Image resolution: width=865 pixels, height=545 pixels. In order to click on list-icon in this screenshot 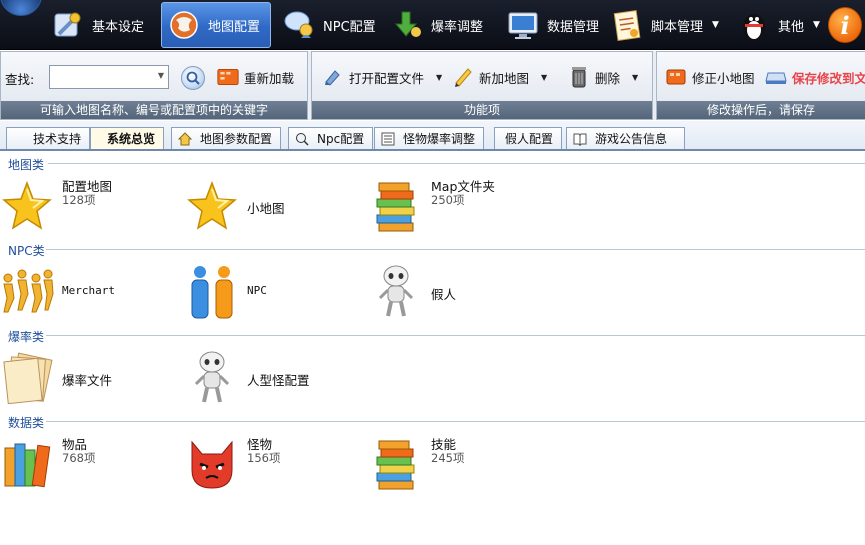, I will do `click(388, 139)`.